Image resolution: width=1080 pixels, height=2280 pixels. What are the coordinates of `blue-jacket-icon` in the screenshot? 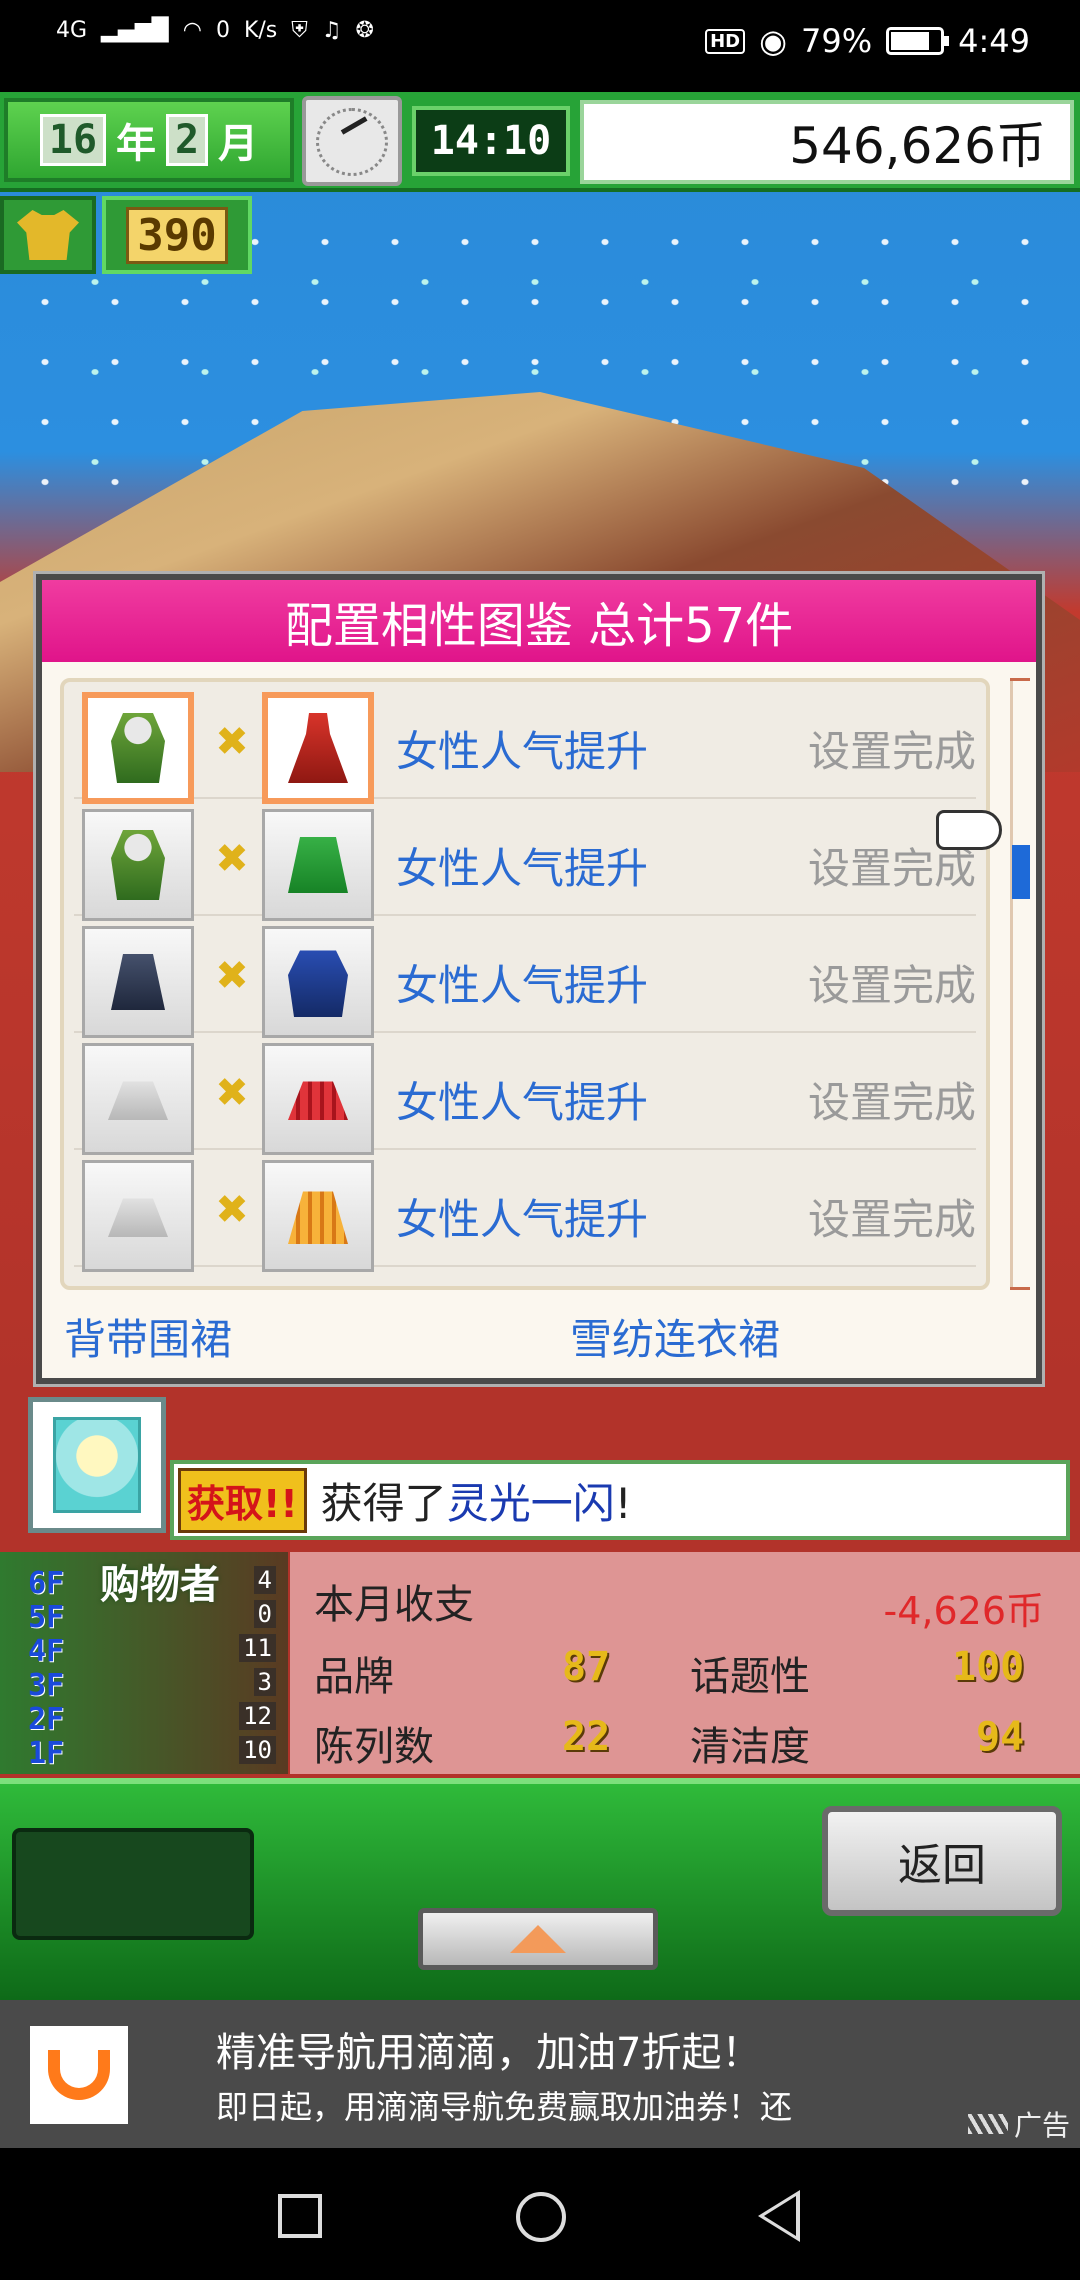 It's located at (318, 983).